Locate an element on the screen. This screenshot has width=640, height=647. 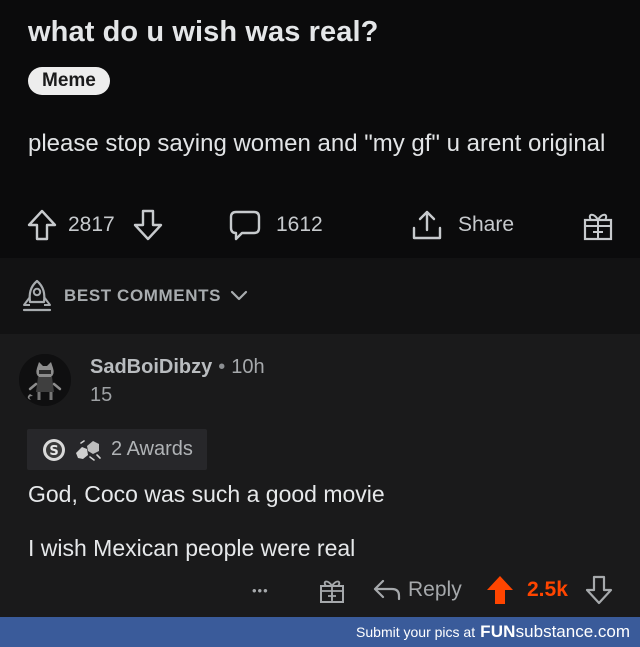
comment-actions: ••• Reply 2.5k is located at coordinates (320, 590).